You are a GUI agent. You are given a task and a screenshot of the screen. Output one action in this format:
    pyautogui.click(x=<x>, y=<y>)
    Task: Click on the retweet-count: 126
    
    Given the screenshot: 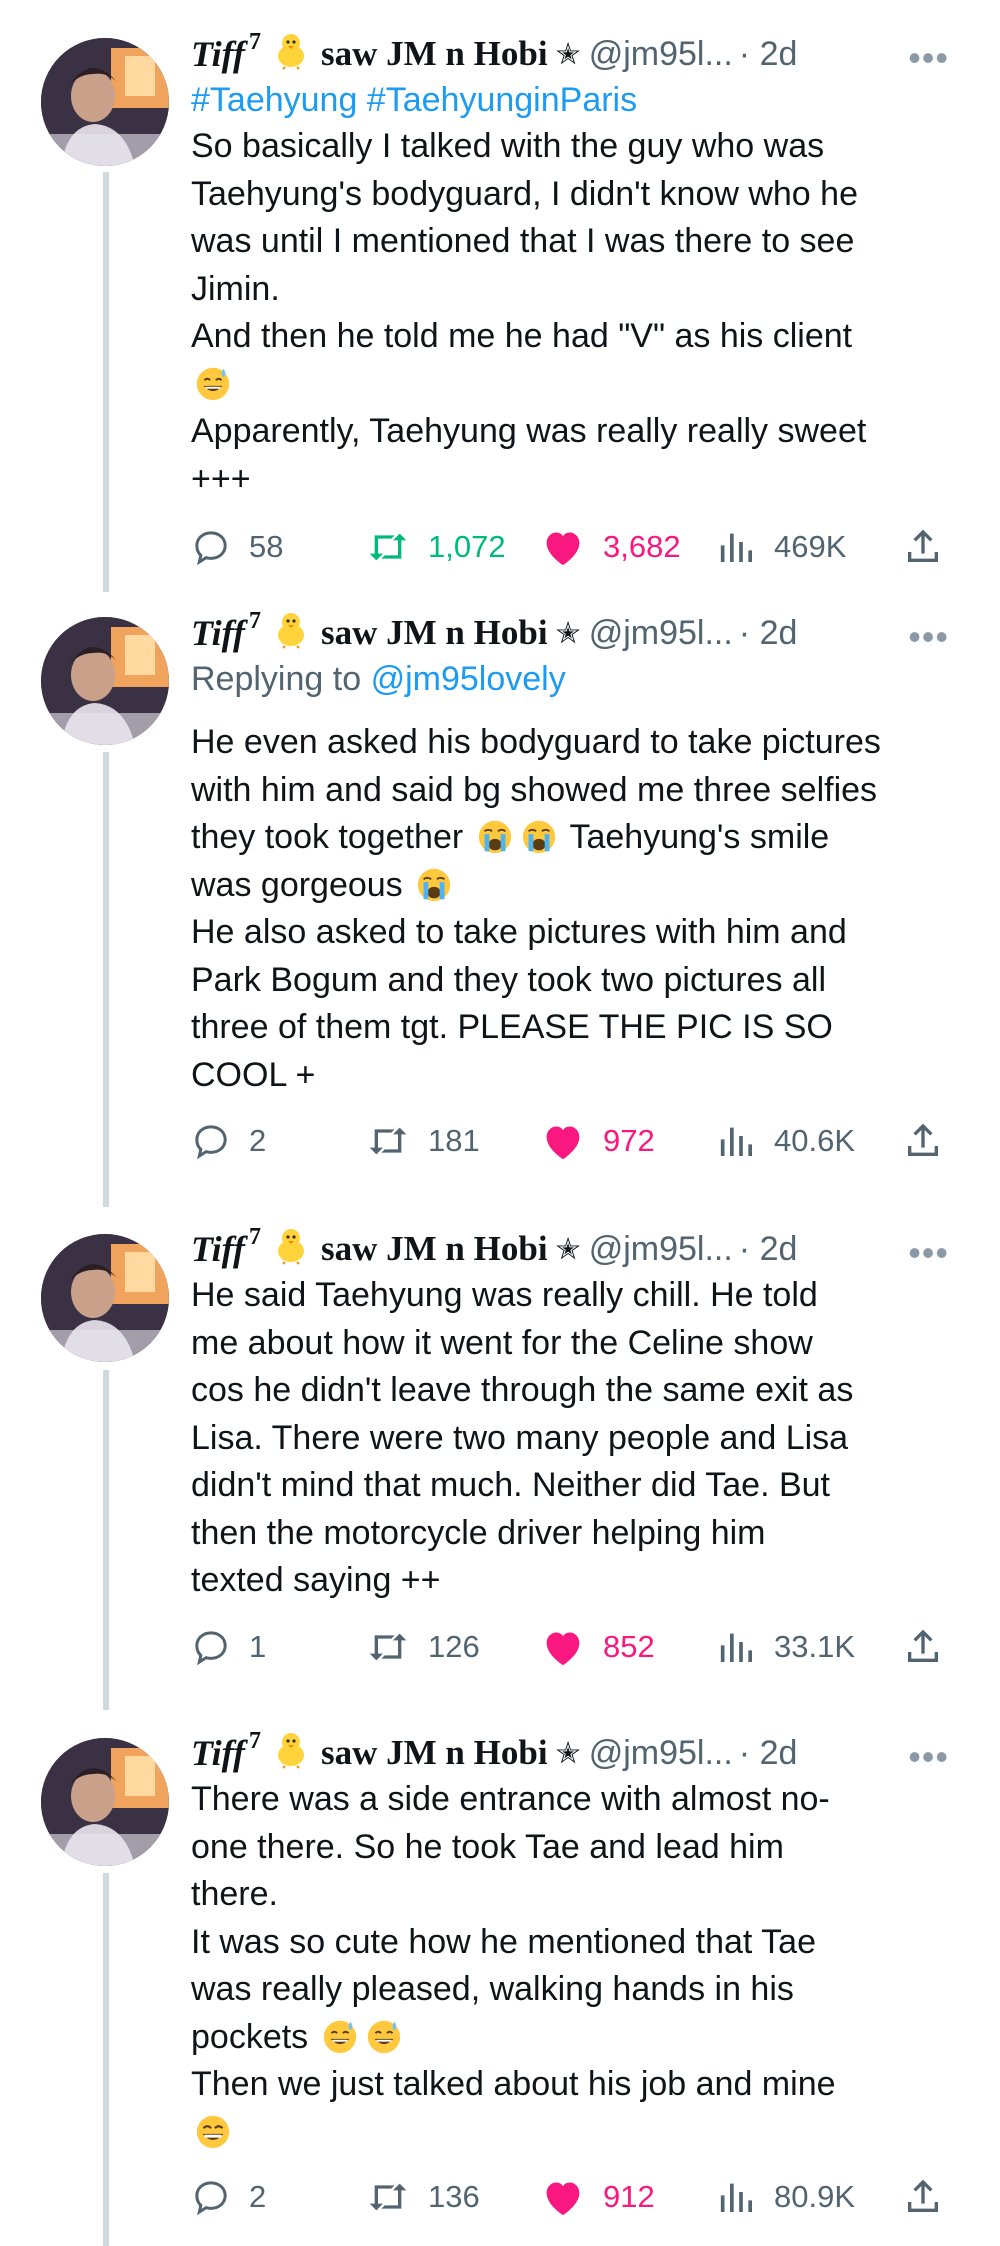 What is the action you would take?
    pyautogui.click(x=454, y=1646)
    